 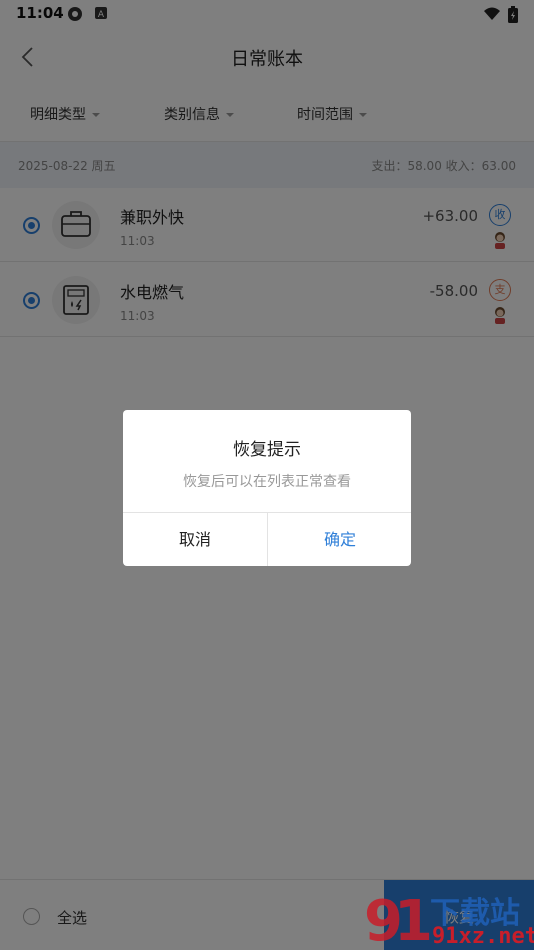 I want to click on dialog-message: 恢复后可以在列表正常查看, so click(x=267, y=482).